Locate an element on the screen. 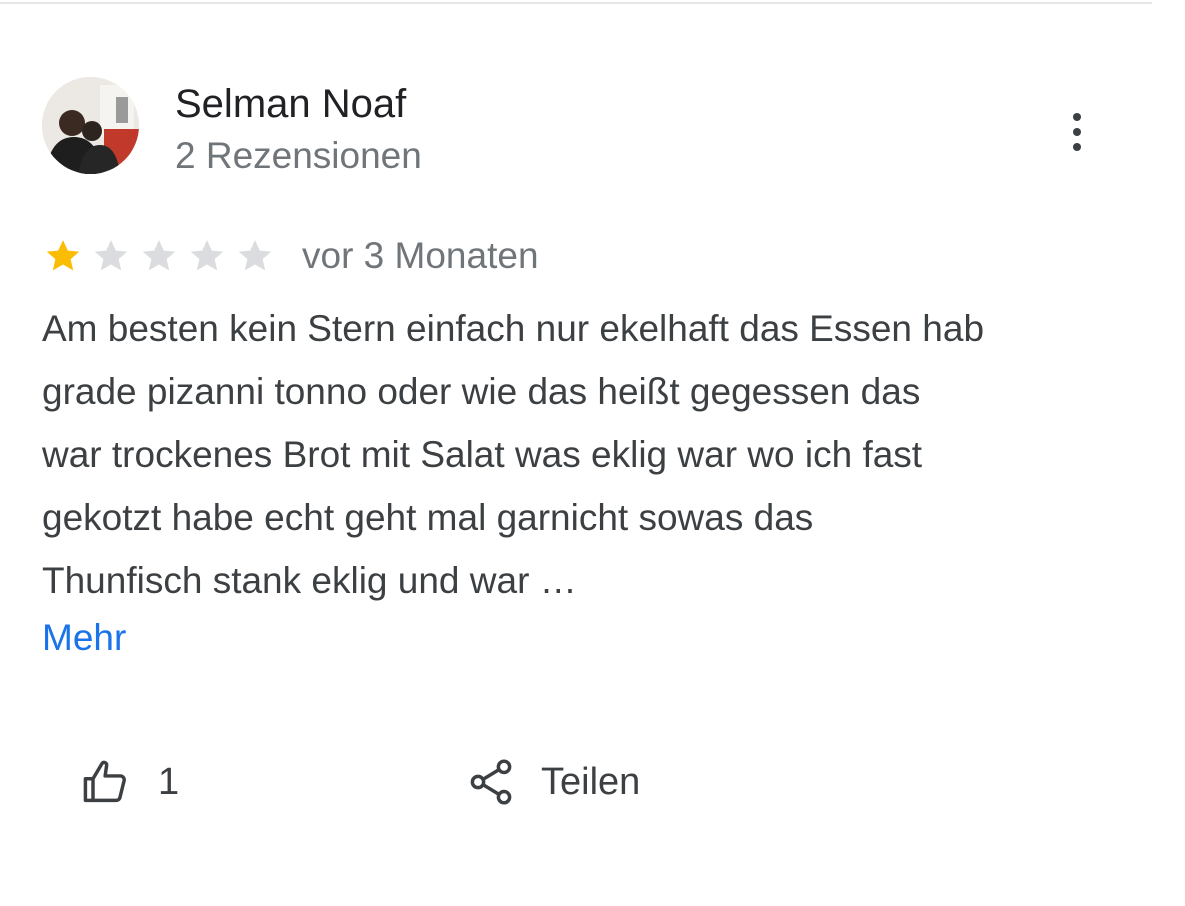  share-icon is located at coordinates (491, 782).